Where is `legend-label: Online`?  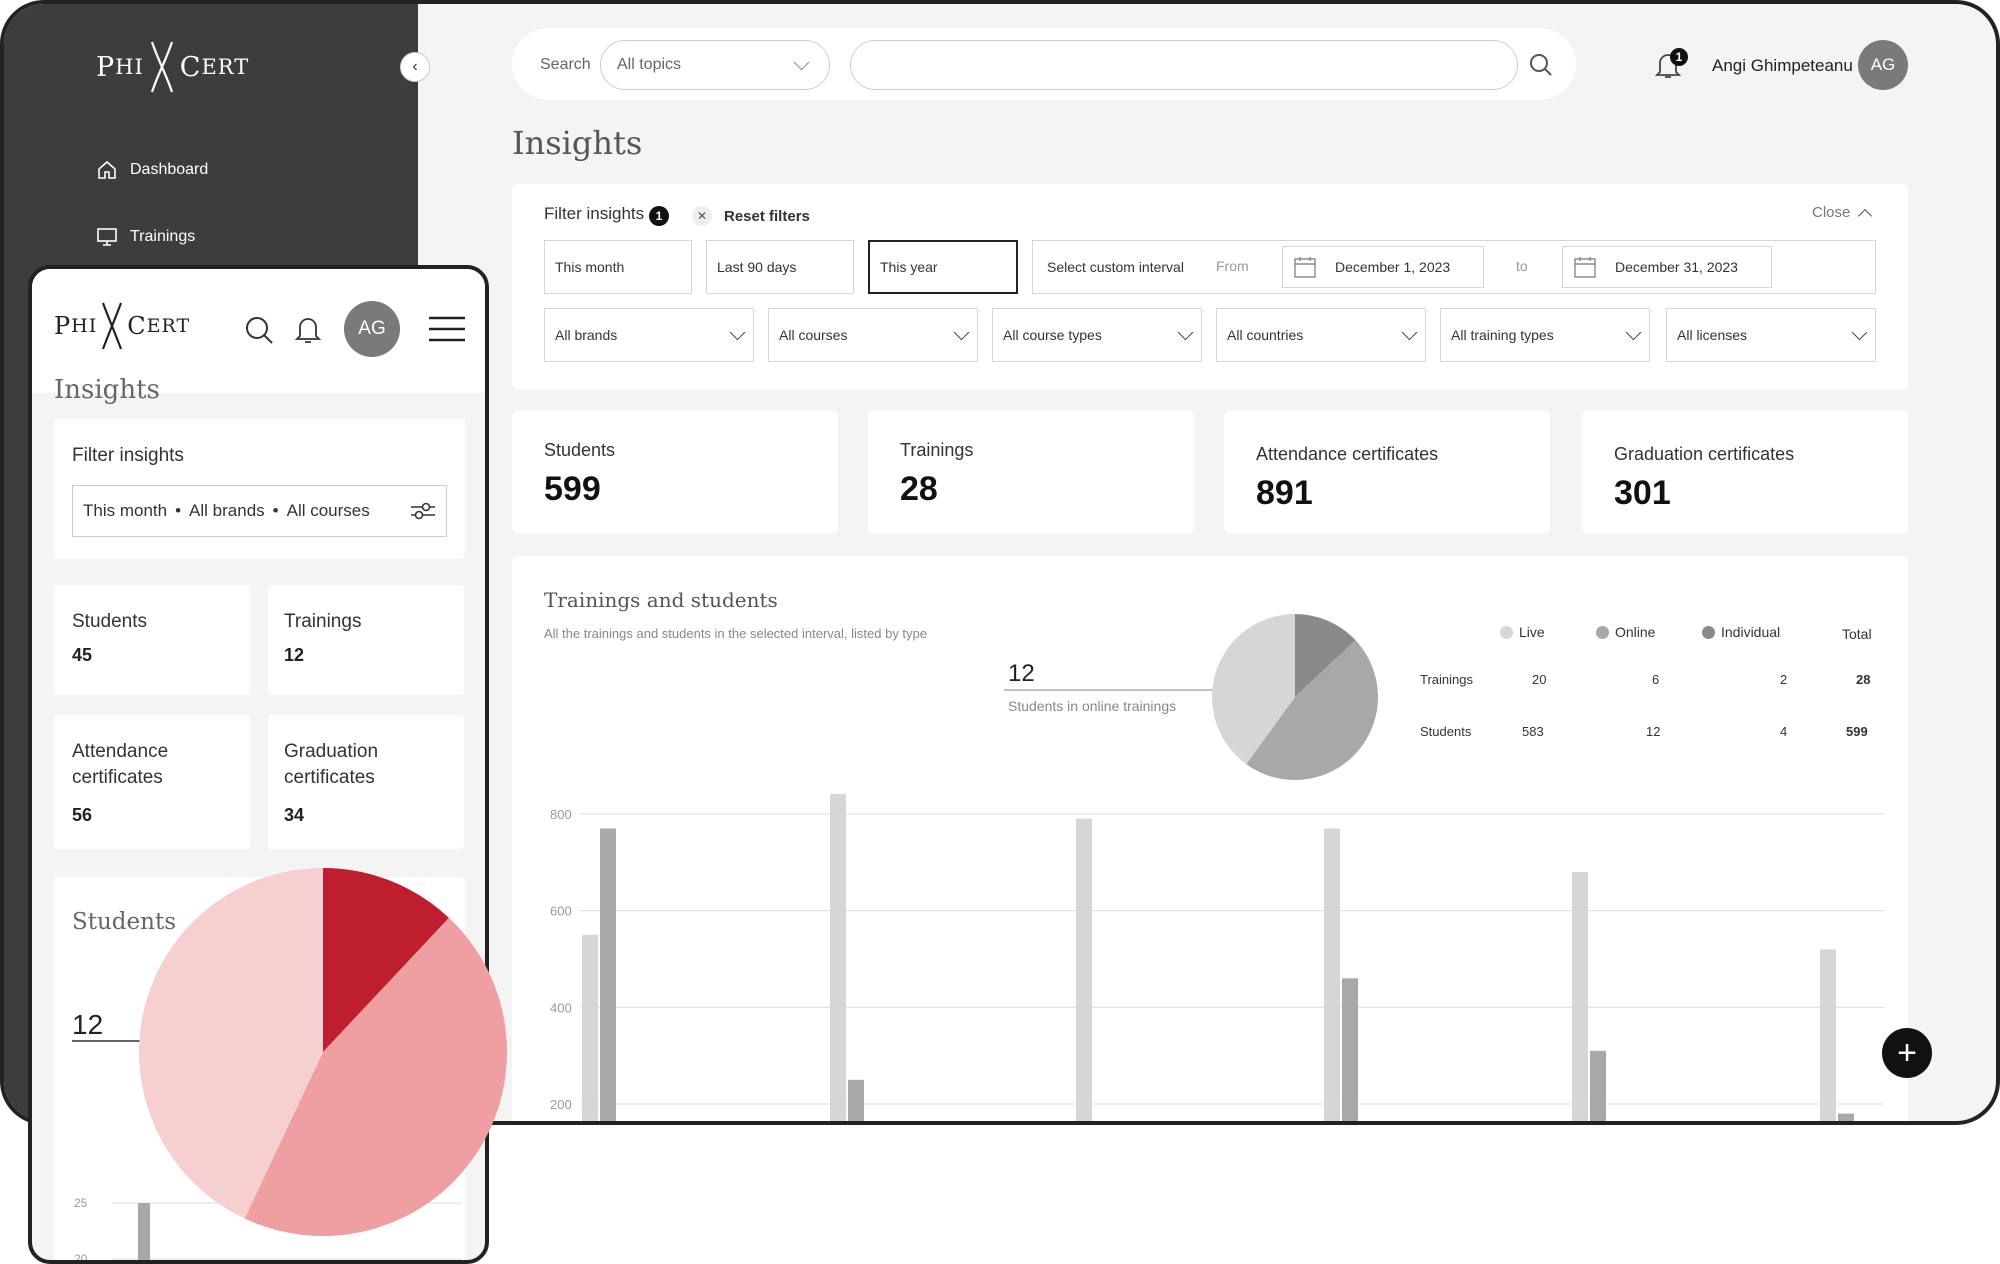
legend-label: Online is located at coordinates (1635, 632).